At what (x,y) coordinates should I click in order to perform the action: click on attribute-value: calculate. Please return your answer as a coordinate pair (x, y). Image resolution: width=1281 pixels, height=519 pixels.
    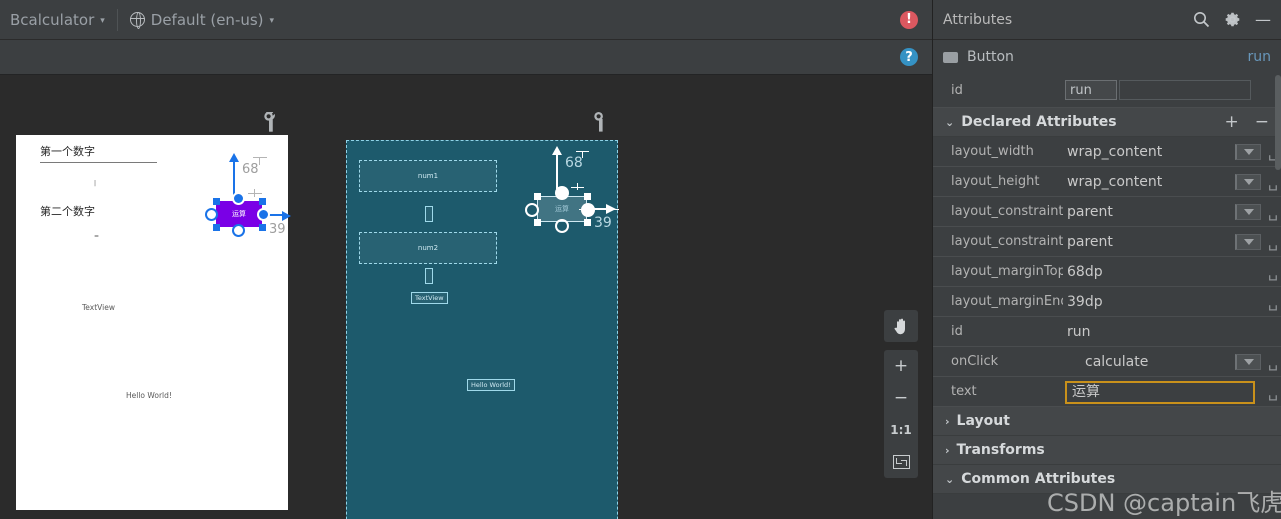
    Looking at the image, I should click on (1149, 362).